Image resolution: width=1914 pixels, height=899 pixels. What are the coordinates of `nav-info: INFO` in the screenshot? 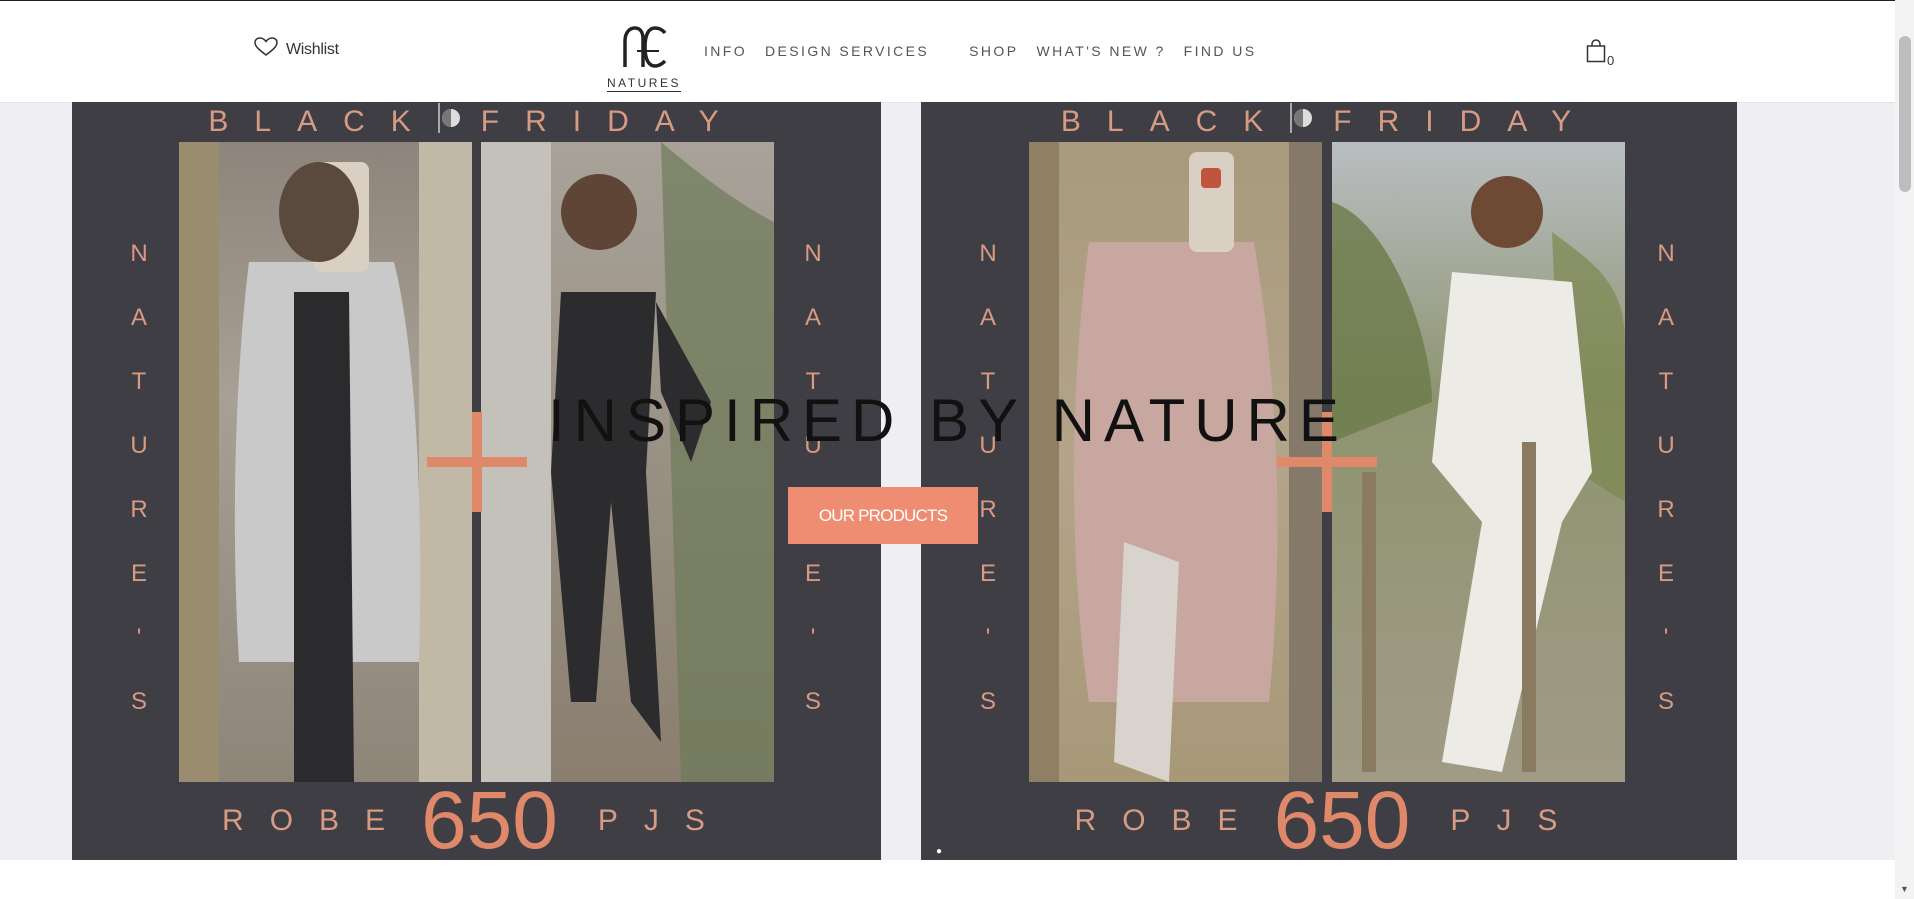 It's located at (725, 51).